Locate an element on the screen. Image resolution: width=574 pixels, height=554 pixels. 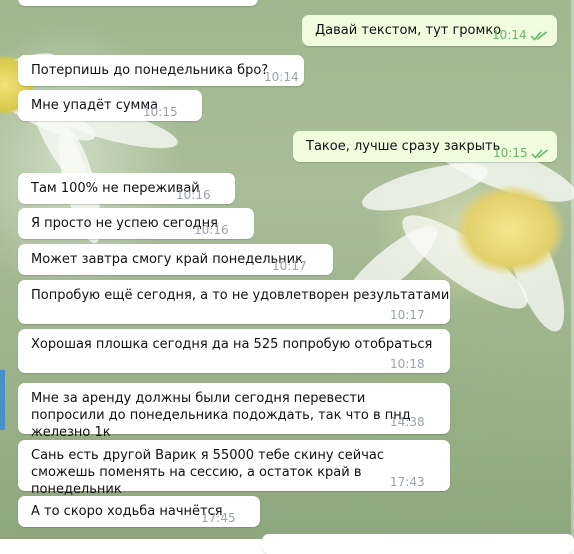
message-text: Давай текстом, тут громко is located at coordinates (408, 30).